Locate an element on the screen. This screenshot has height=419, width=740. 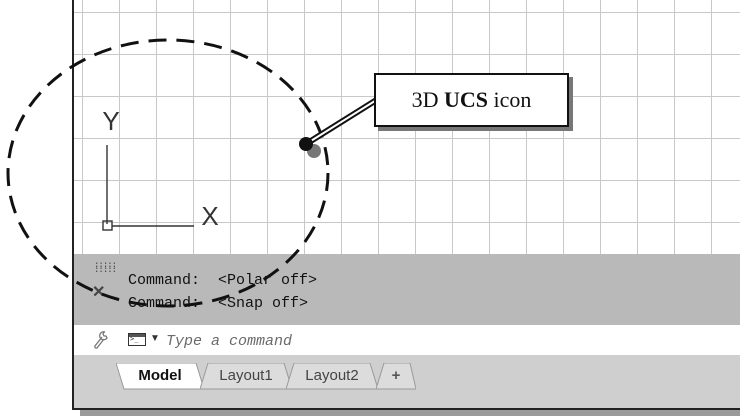
callout-prefix: 3D is located at coordinates (427, 99).